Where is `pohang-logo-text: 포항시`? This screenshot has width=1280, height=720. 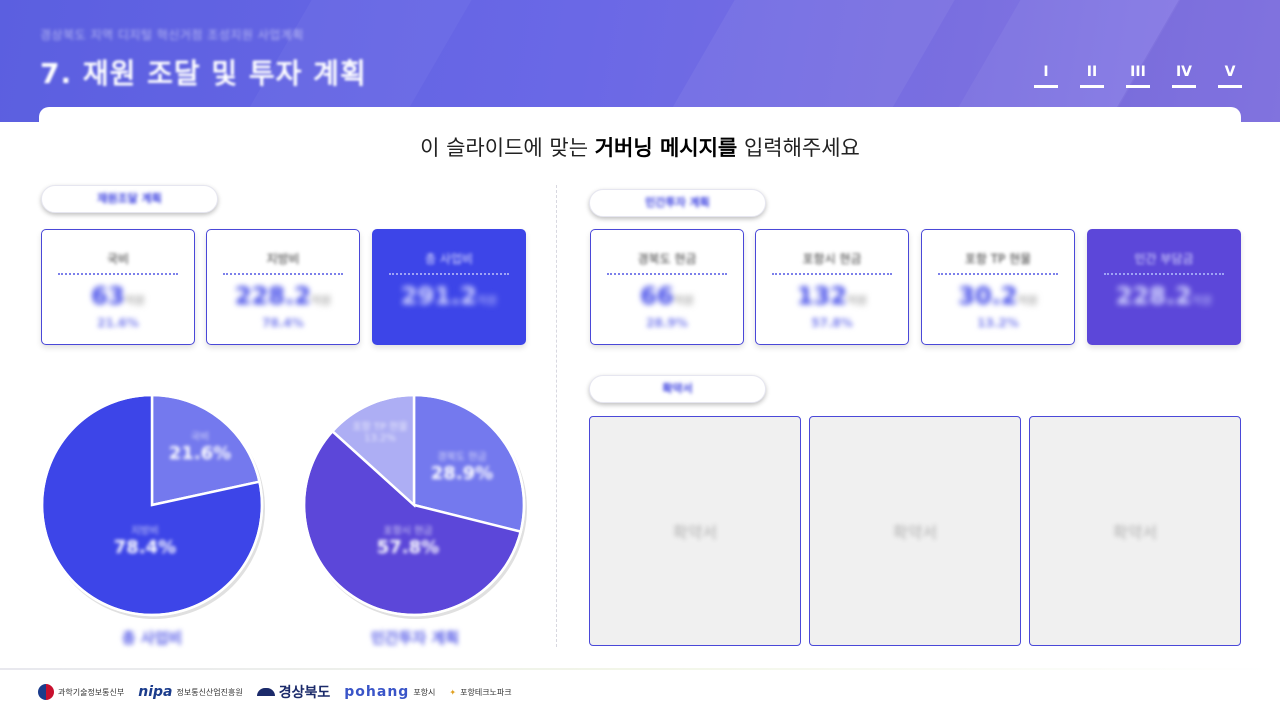
pohang-logo-text: 포항시 is located at coordinates (424, 692).